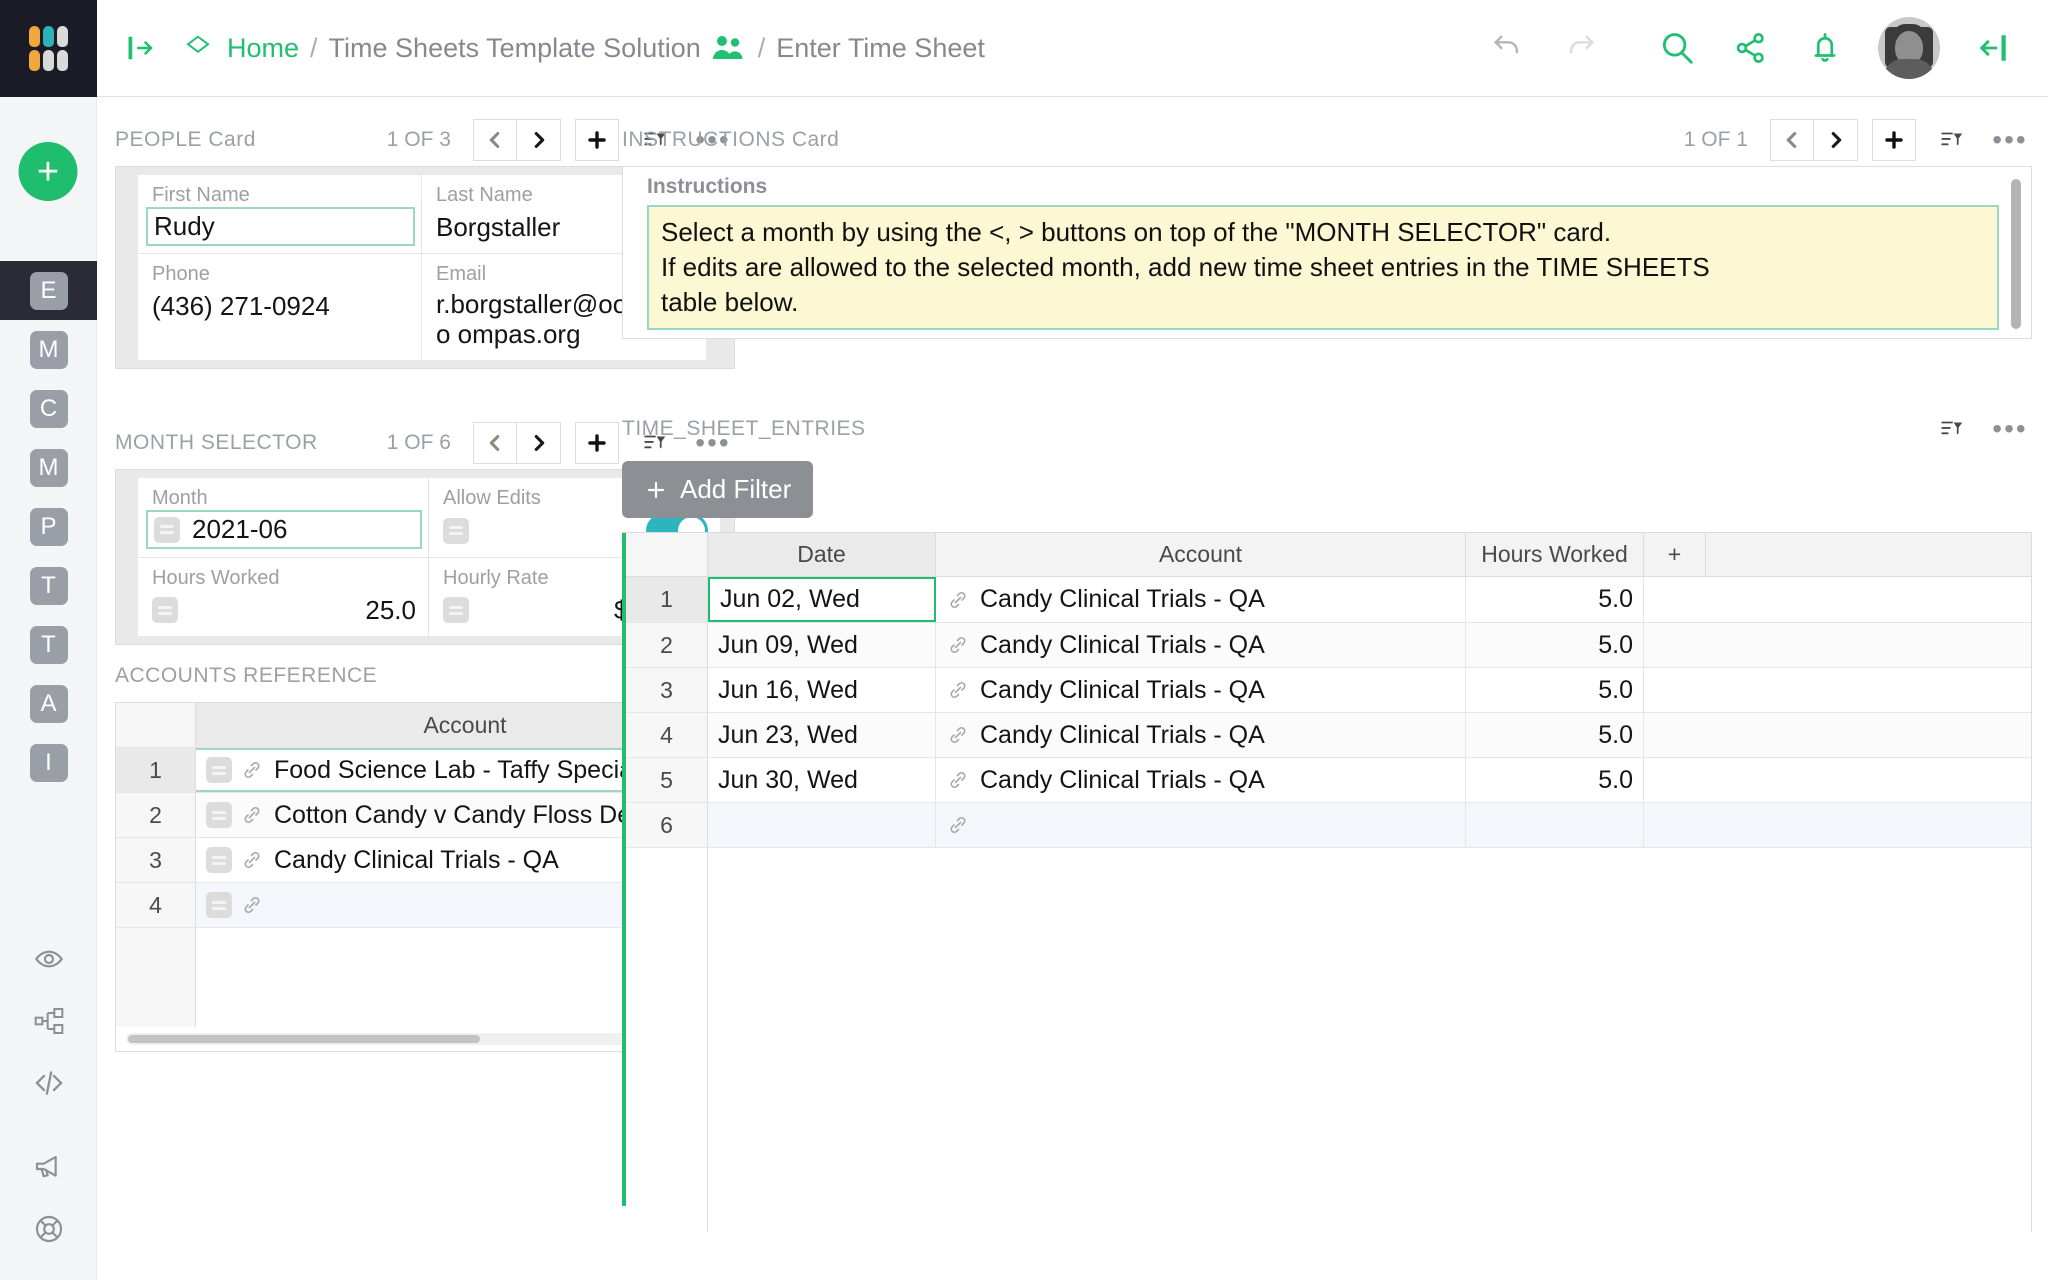 The image size is (2048, 1280). Describe the element at coordinates (48, 290) in the screenshot. I see `sidebar-item-app-e: E` at that location.